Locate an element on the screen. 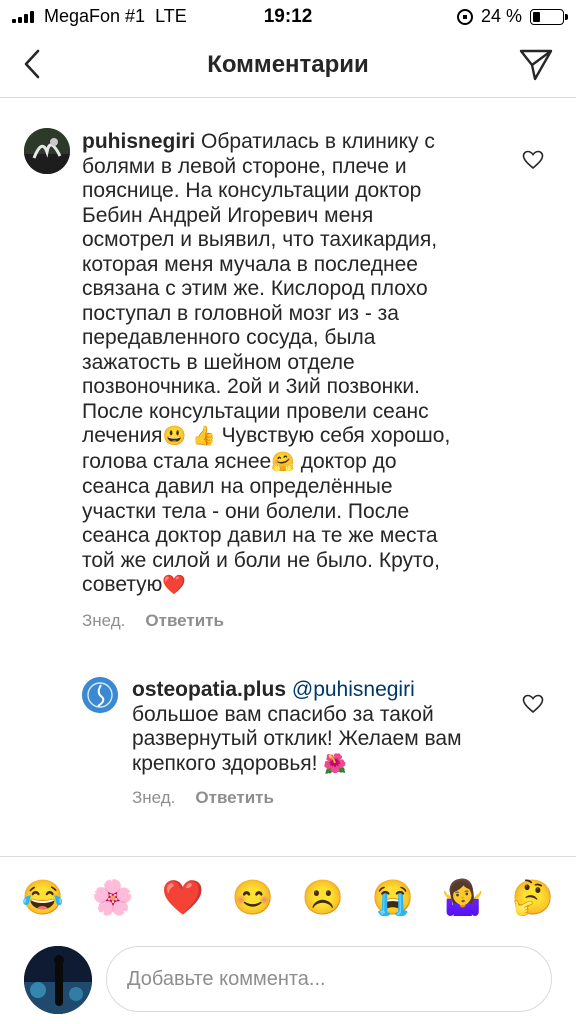 The image size is (576, 1024). comment-line: советую is located at coordinates (122, 584).